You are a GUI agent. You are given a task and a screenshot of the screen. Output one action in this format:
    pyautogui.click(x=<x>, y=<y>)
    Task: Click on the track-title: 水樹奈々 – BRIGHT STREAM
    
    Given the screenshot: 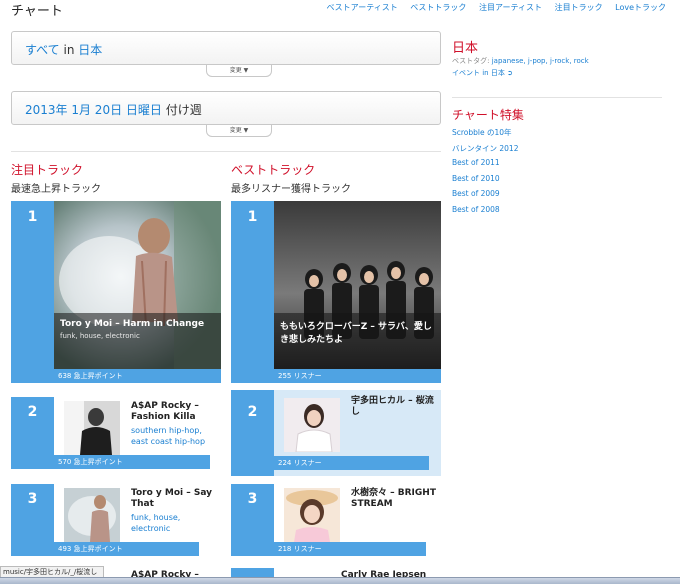 What is the action you would take?
    pyautogui.click(x=396, y=499)
    